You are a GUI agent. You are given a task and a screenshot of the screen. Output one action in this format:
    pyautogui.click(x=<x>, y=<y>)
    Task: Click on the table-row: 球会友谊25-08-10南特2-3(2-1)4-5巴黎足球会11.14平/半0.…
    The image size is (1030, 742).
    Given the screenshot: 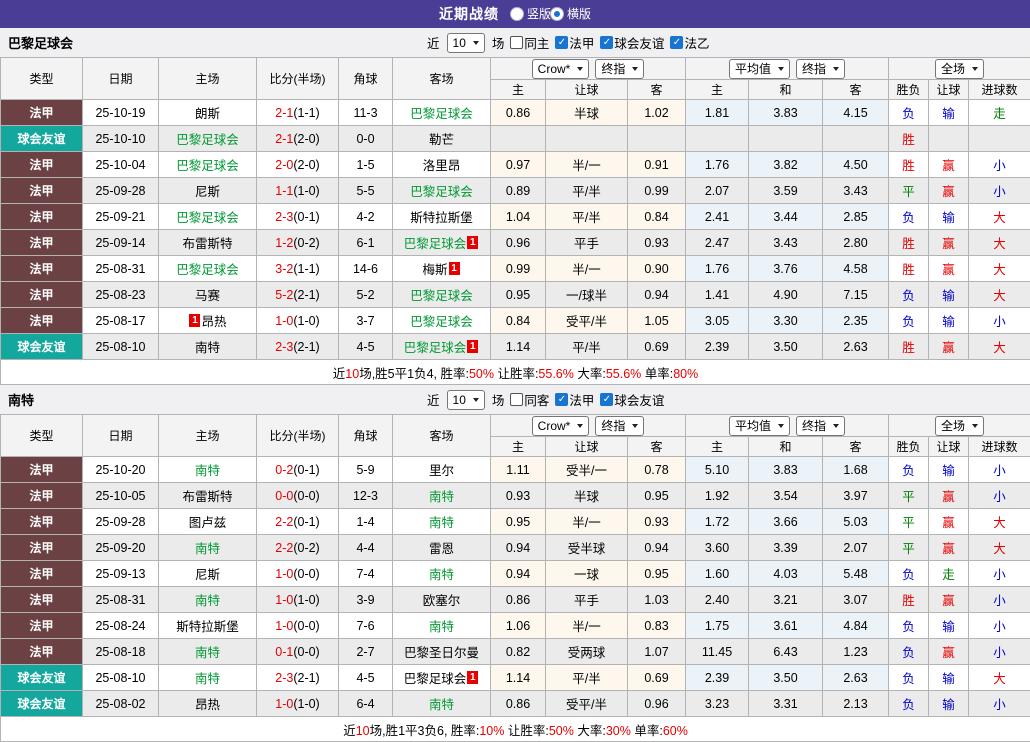 What is the action you would take?
    pyautogui.click(x=515, y=347)
    